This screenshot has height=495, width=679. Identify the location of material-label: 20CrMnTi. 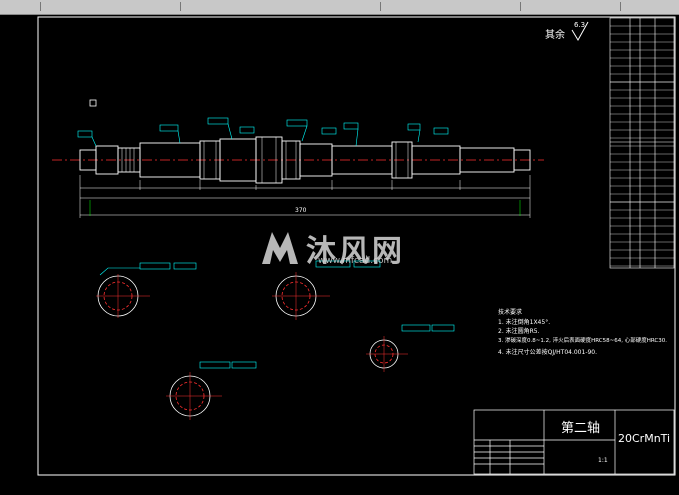
(644, 438).